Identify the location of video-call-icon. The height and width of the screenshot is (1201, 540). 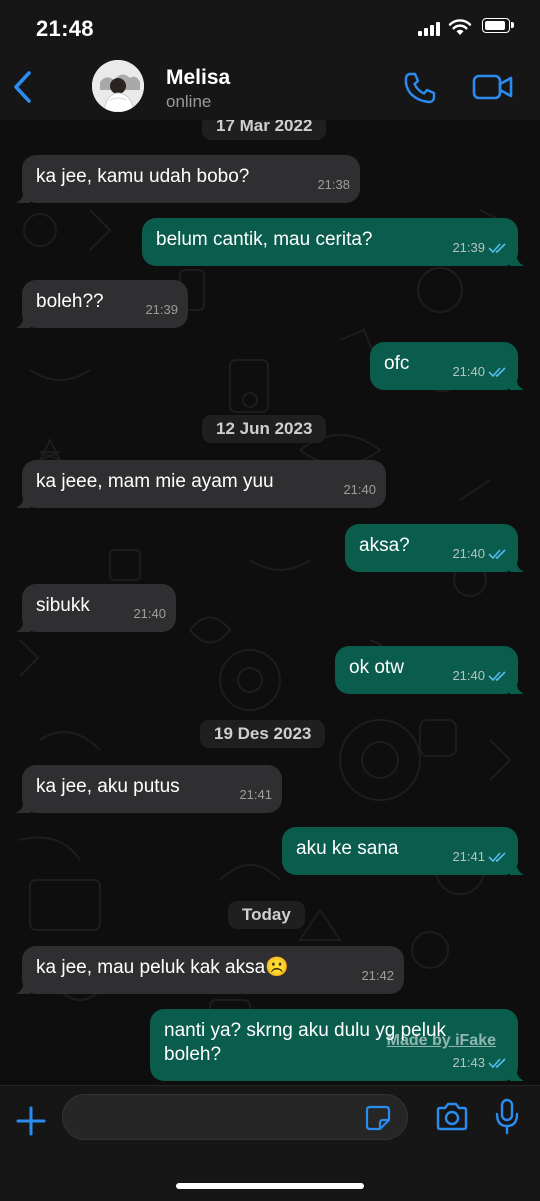
(493, 87).